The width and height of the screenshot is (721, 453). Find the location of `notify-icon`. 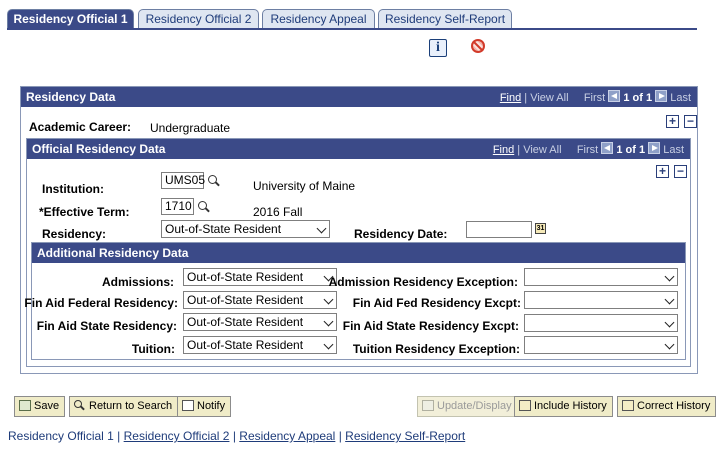

notify-icon is located at coordinates (188, 405).